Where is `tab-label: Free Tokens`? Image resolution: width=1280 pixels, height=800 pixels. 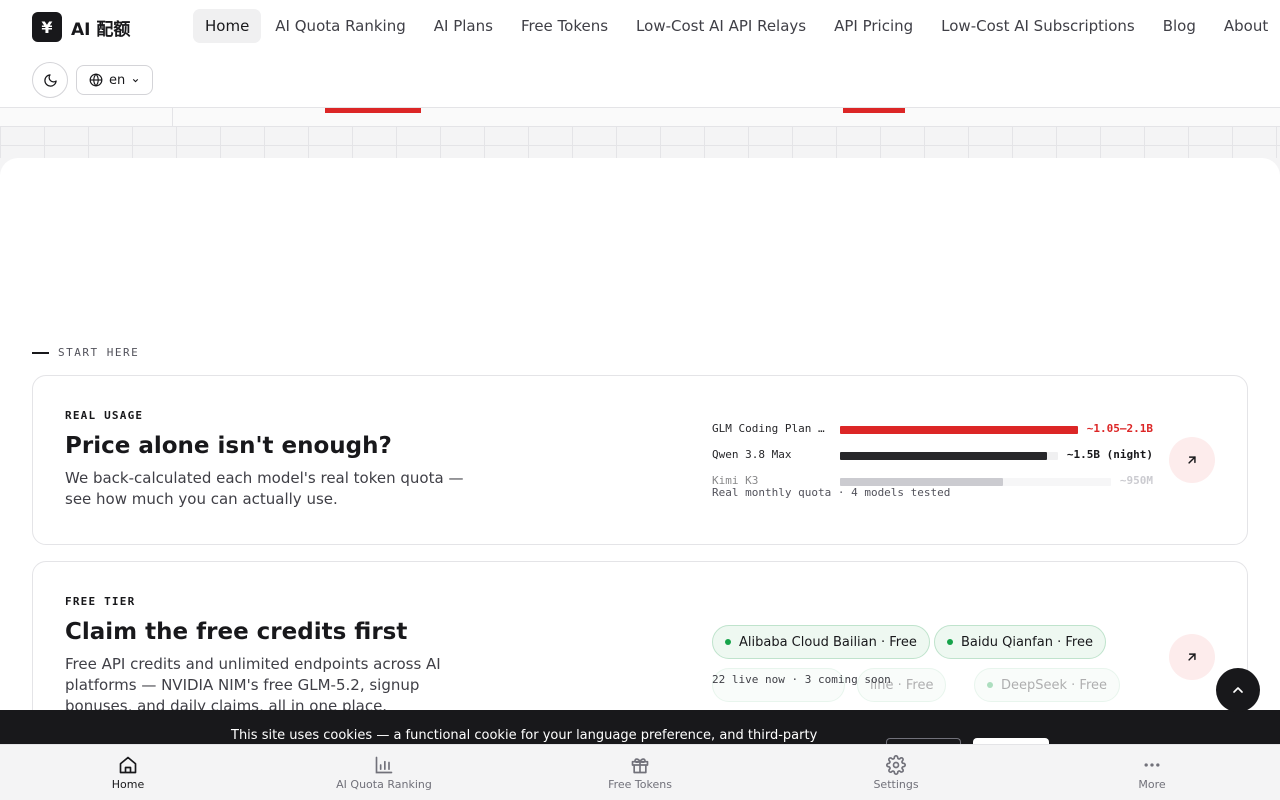
tab-label: Free Tokens is located at coordinates (640, 784).